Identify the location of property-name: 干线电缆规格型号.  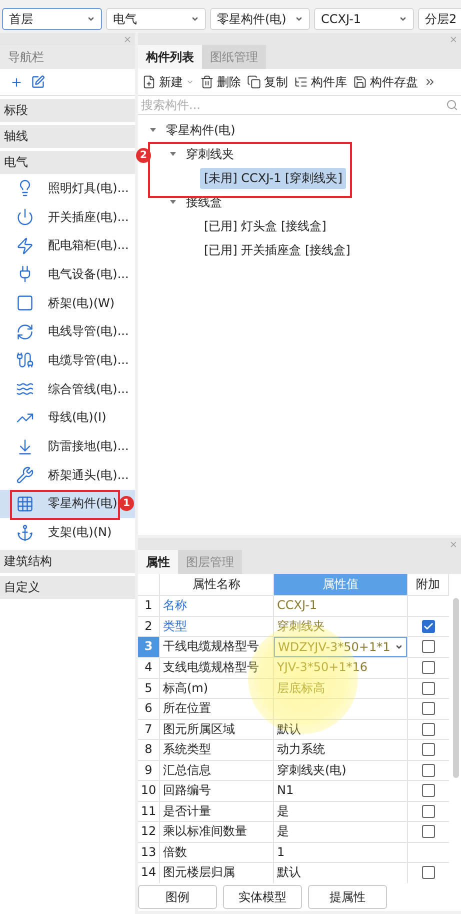
(217, 647).